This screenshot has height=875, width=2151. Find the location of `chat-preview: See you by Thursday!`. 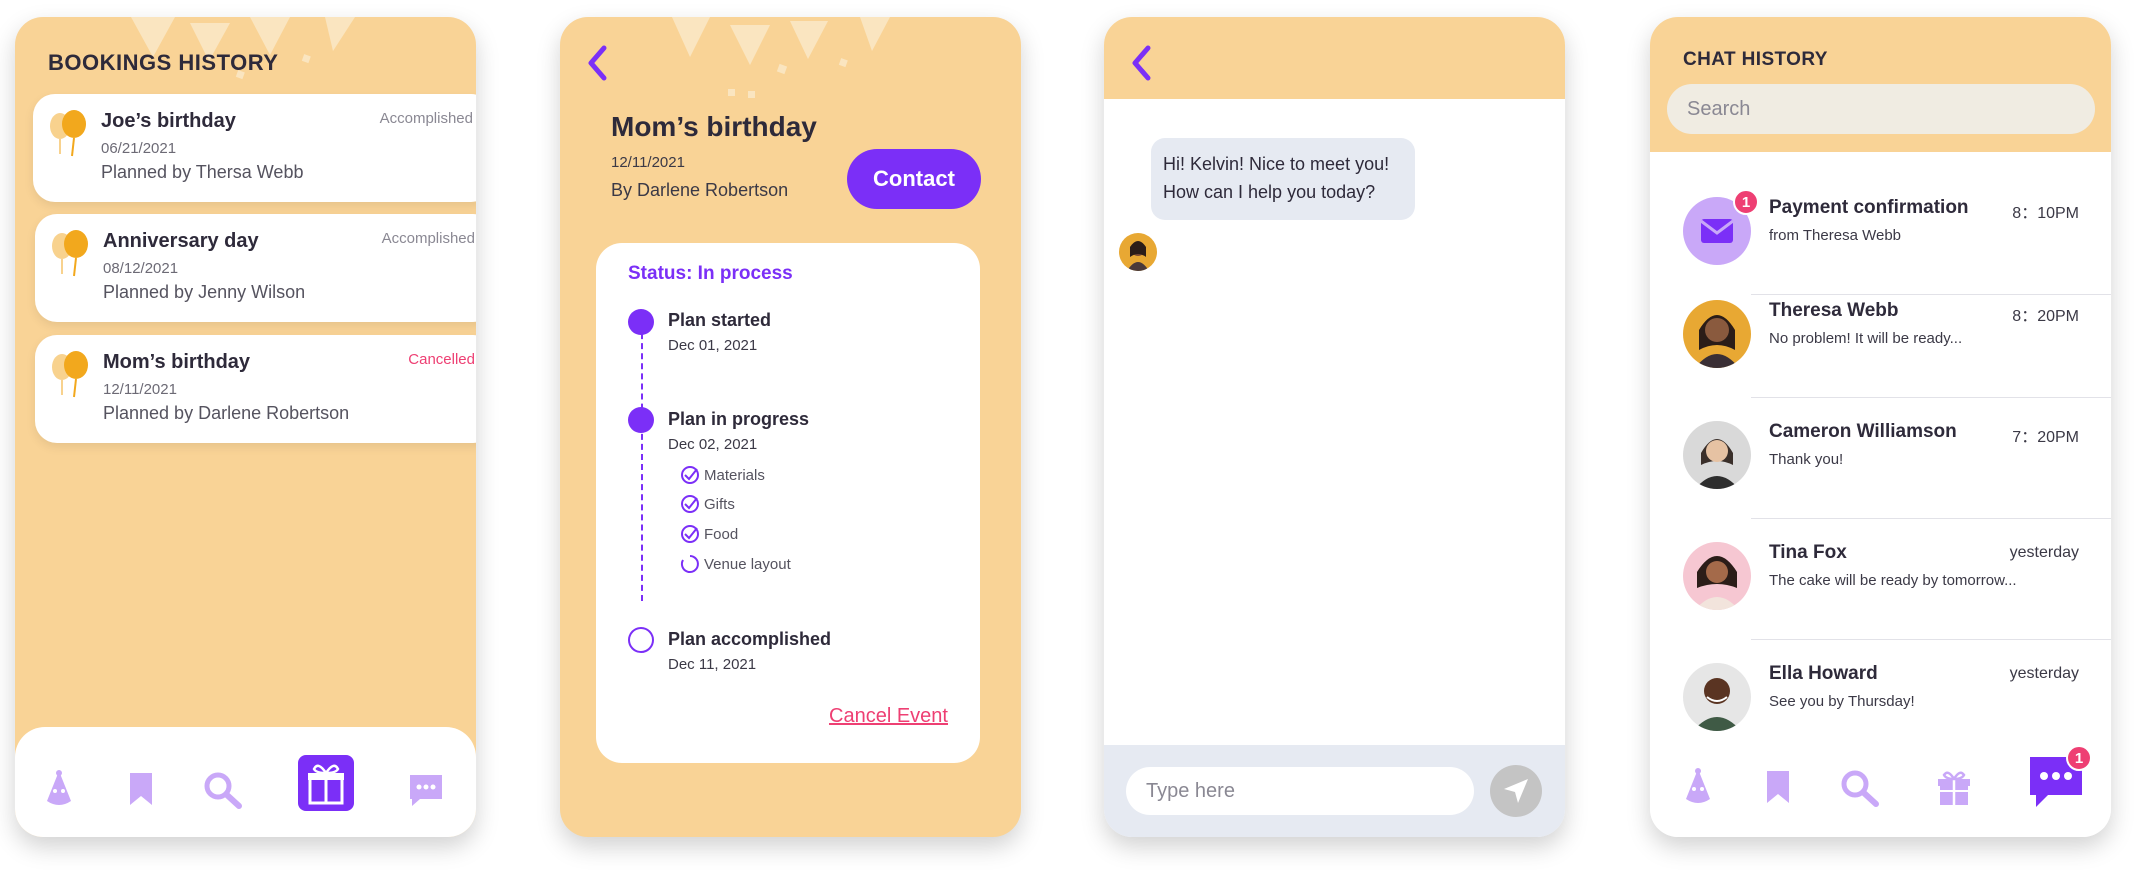

chat-preview: See you by Thursday! is located at coordinates (1842, 701).